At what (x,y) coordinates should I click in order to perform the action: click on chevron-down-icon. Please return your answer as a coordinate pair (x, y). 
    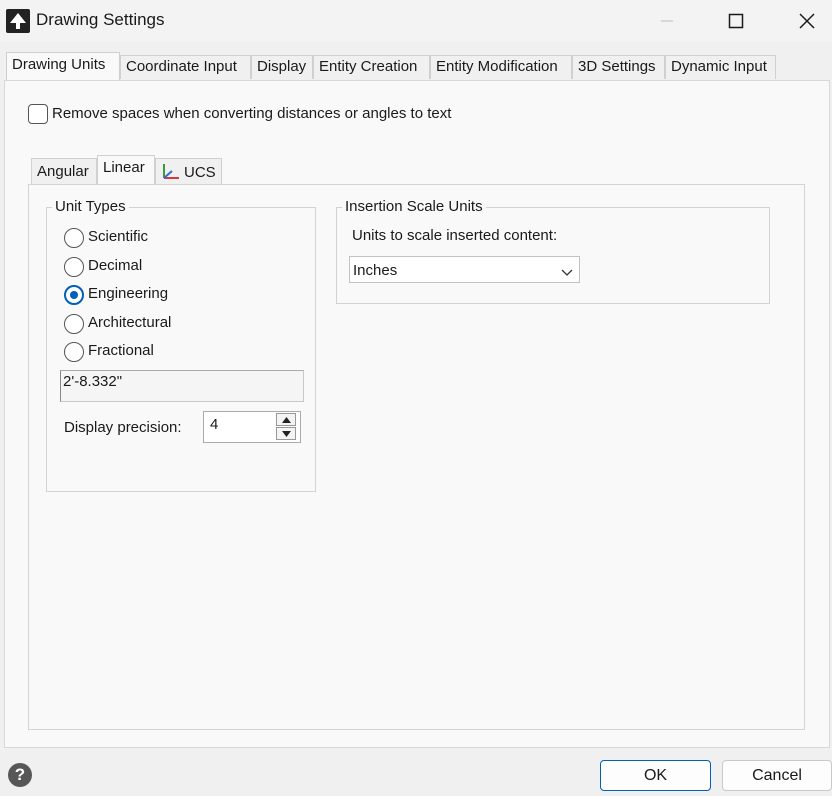
    Looking at the image, I should click on (567, 272).